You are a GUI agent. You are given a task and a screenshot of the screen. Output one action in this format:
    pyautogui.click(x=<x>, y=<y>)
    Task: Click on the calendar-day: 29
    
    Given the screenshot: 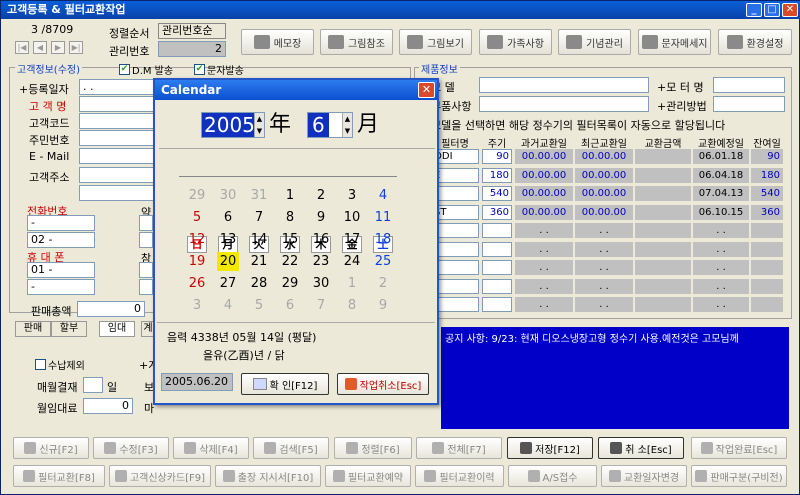 What is the action you would take?
    pyautogui.click(x=290, y=283)
    